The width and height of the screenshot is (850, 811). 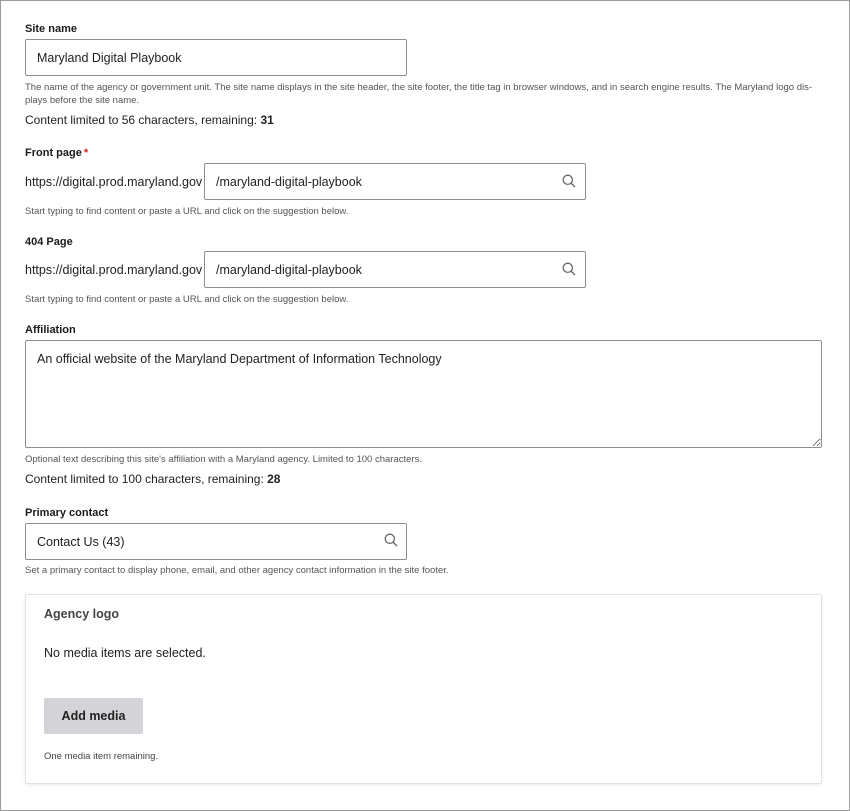 I want to click on site-name-counter-remaining: 31, so click(x=267, y=120).